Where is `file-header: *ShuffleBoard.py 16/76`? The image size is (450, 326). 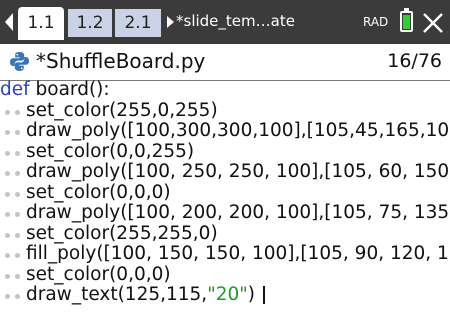 file-header: *ShuffleBoard.py 16/76 is located at coordinates (225, 61).